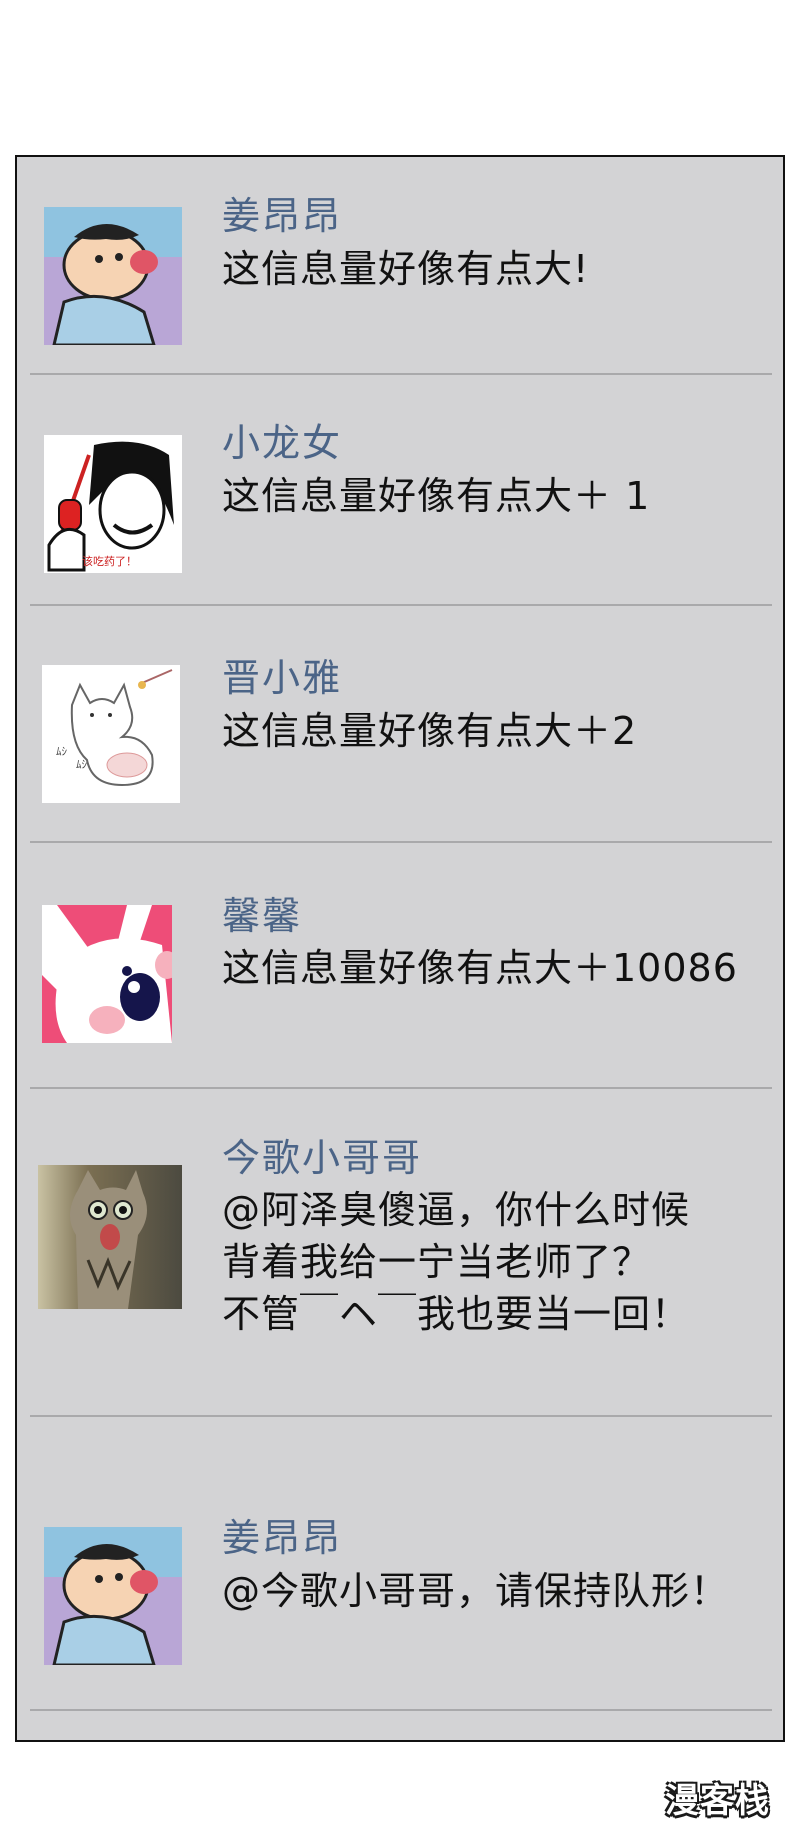 The height and width of the screenshot is (1823, 800). Describe the element at coordinates (262, 912) in the screenshot. I see `comment-author: 馨馨` at that location.